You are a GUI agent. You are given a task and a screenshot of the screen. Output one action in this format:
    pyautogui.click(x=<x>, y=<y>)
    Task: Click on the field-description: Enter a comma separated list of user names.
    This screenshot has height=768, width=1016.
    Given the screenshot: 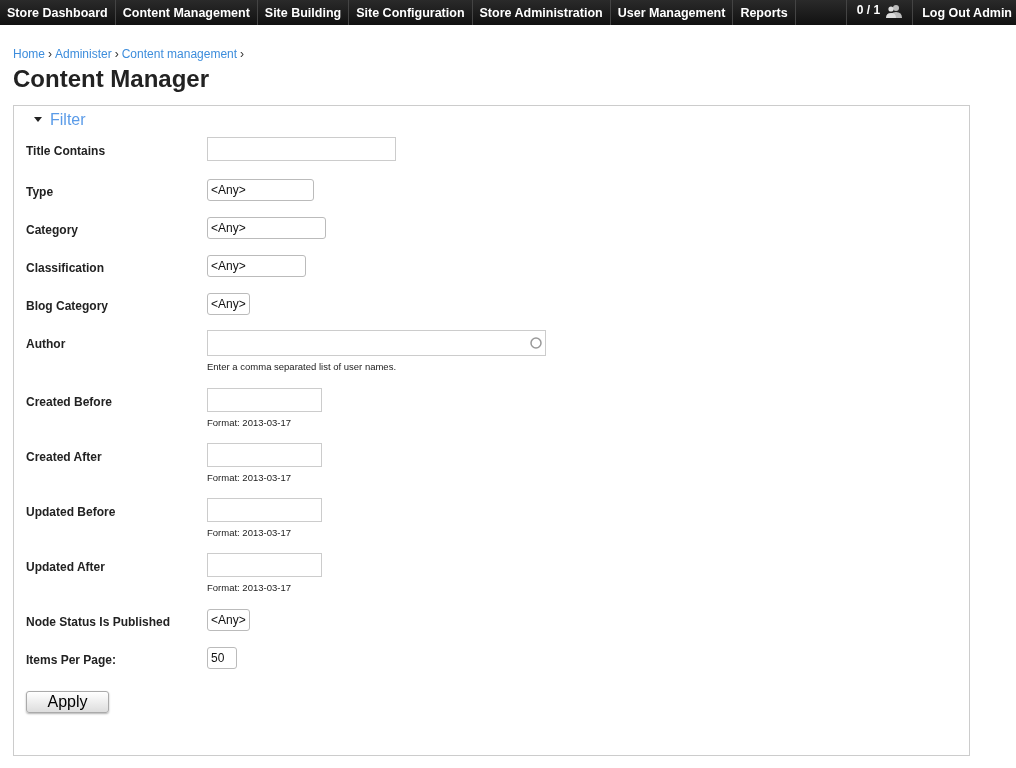 What is the action you would take?
    pyautogui.click(x=302, y=366)
    